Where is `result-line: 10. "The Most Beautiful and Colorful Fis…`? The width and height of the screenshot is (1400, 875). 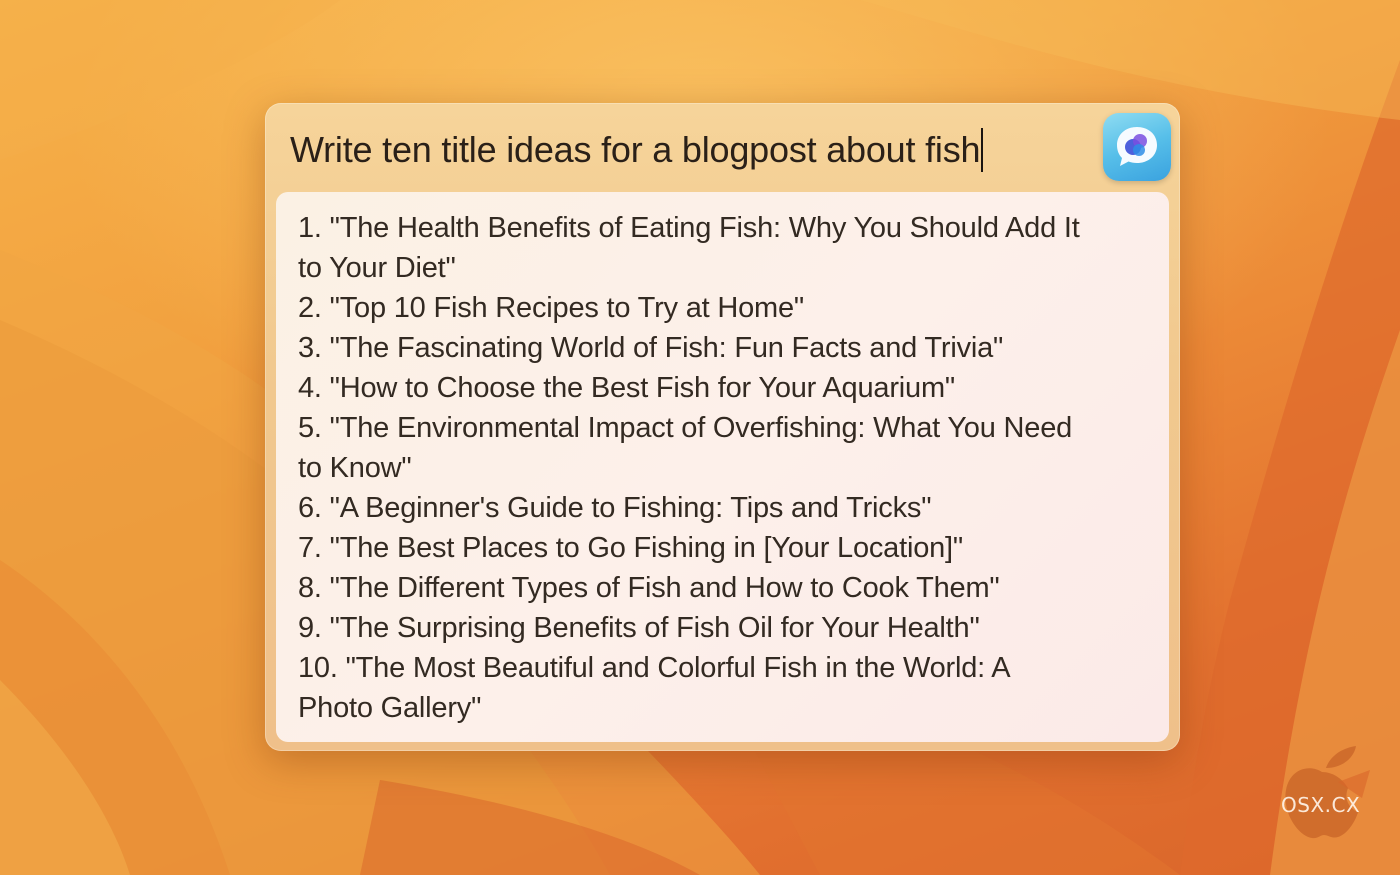
result-line: 10. "The Most Beautiful and Colorful Fis… is located at coordinates (654, 668).